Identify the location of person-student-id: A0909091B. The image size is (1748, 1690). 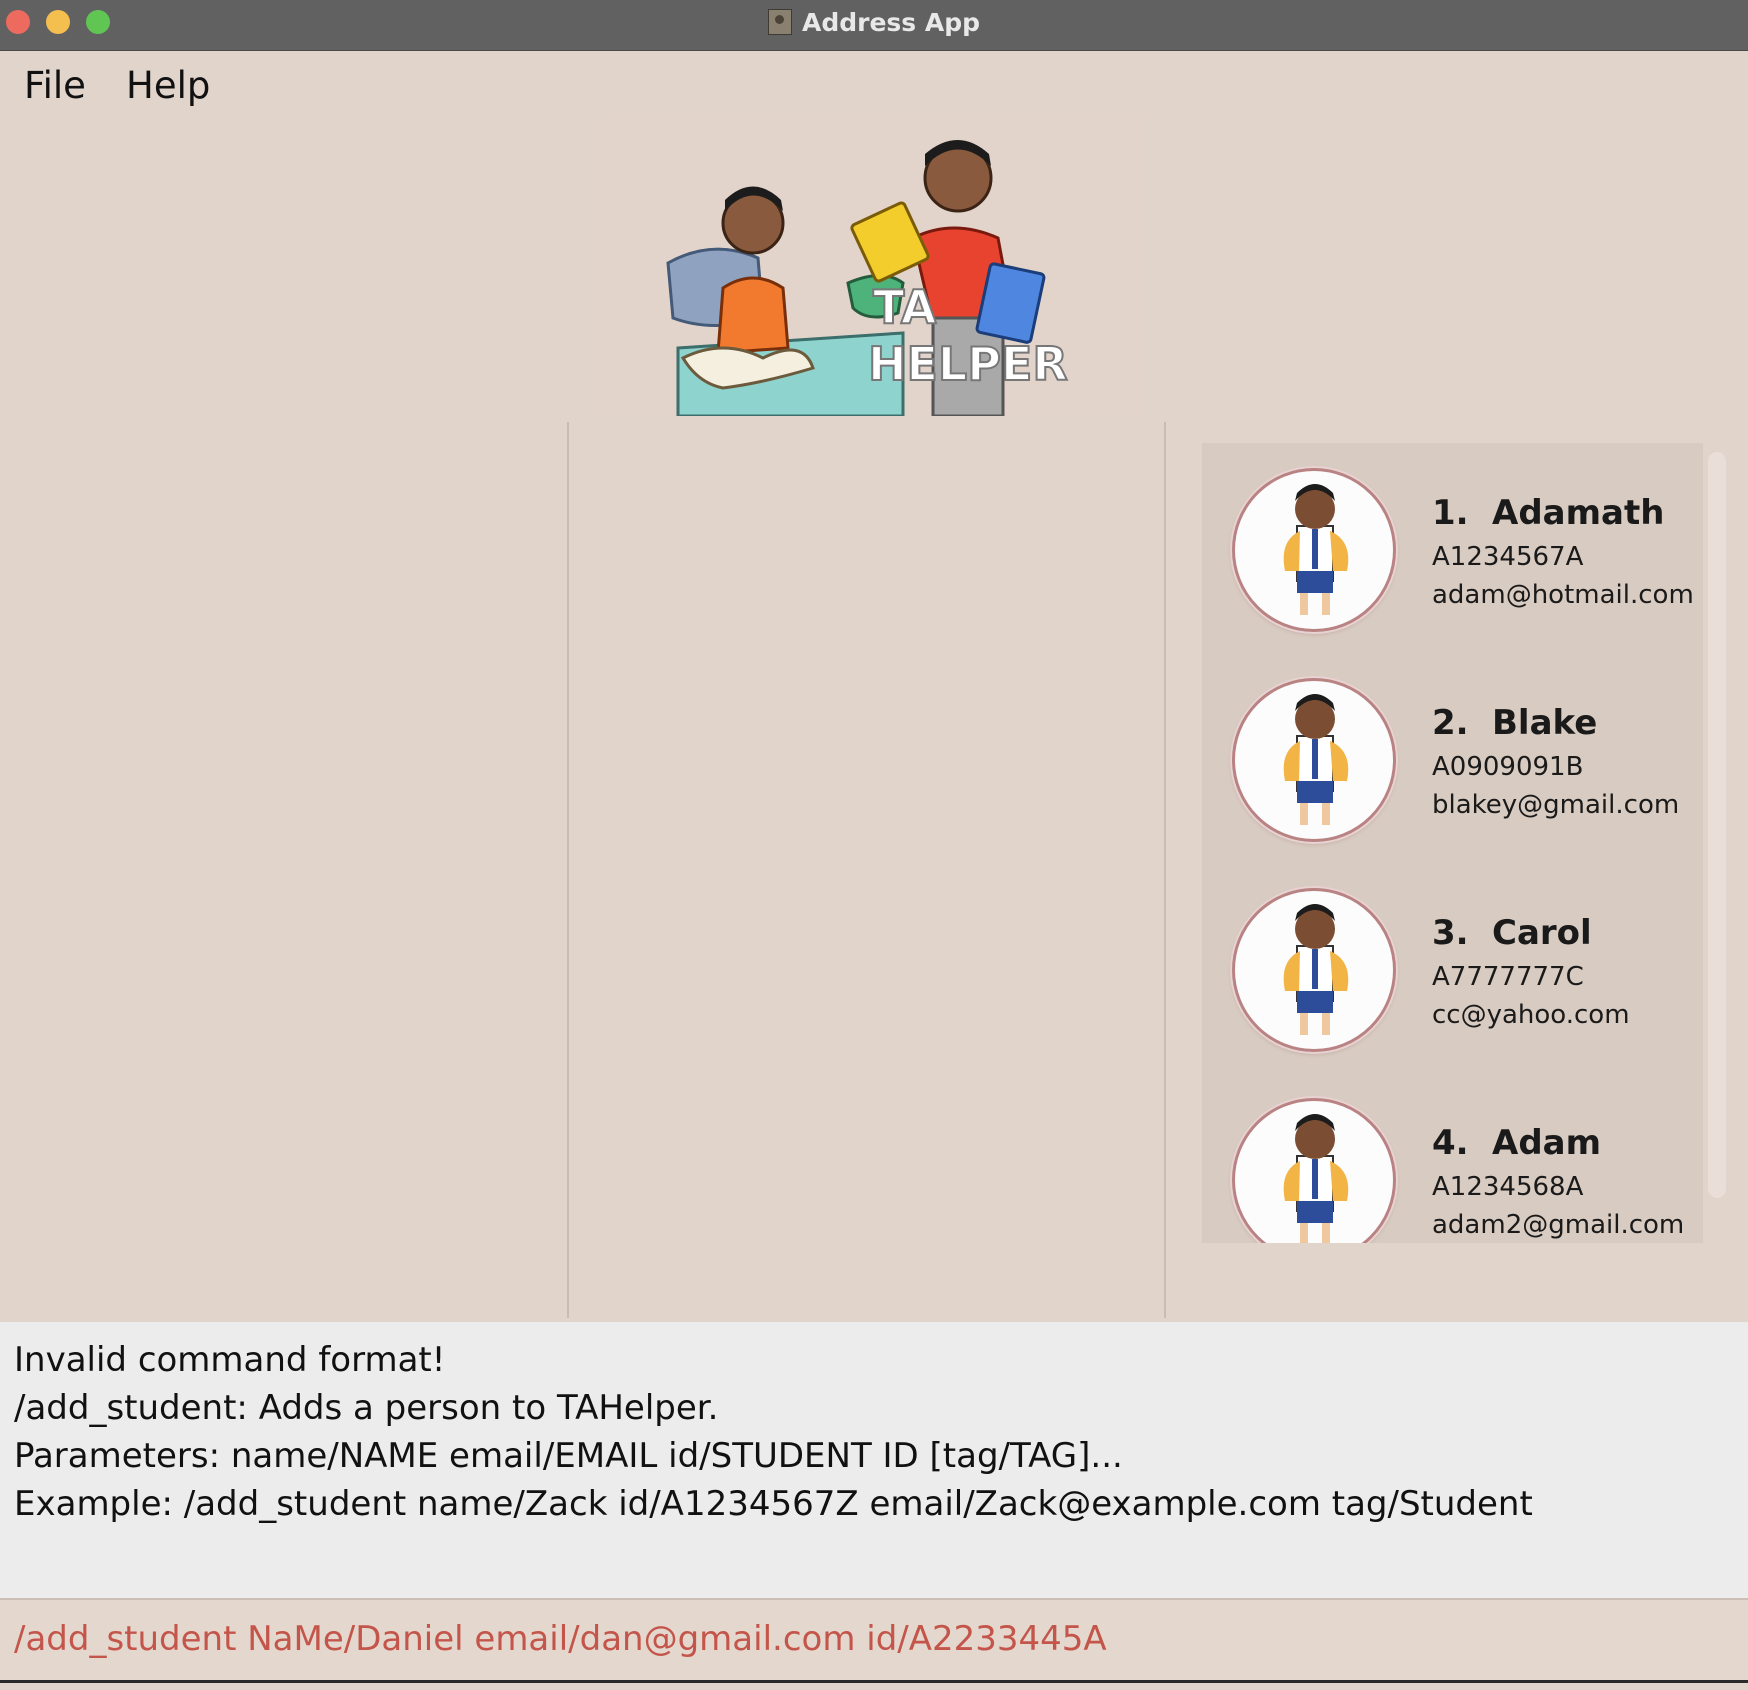
(1508, 767).